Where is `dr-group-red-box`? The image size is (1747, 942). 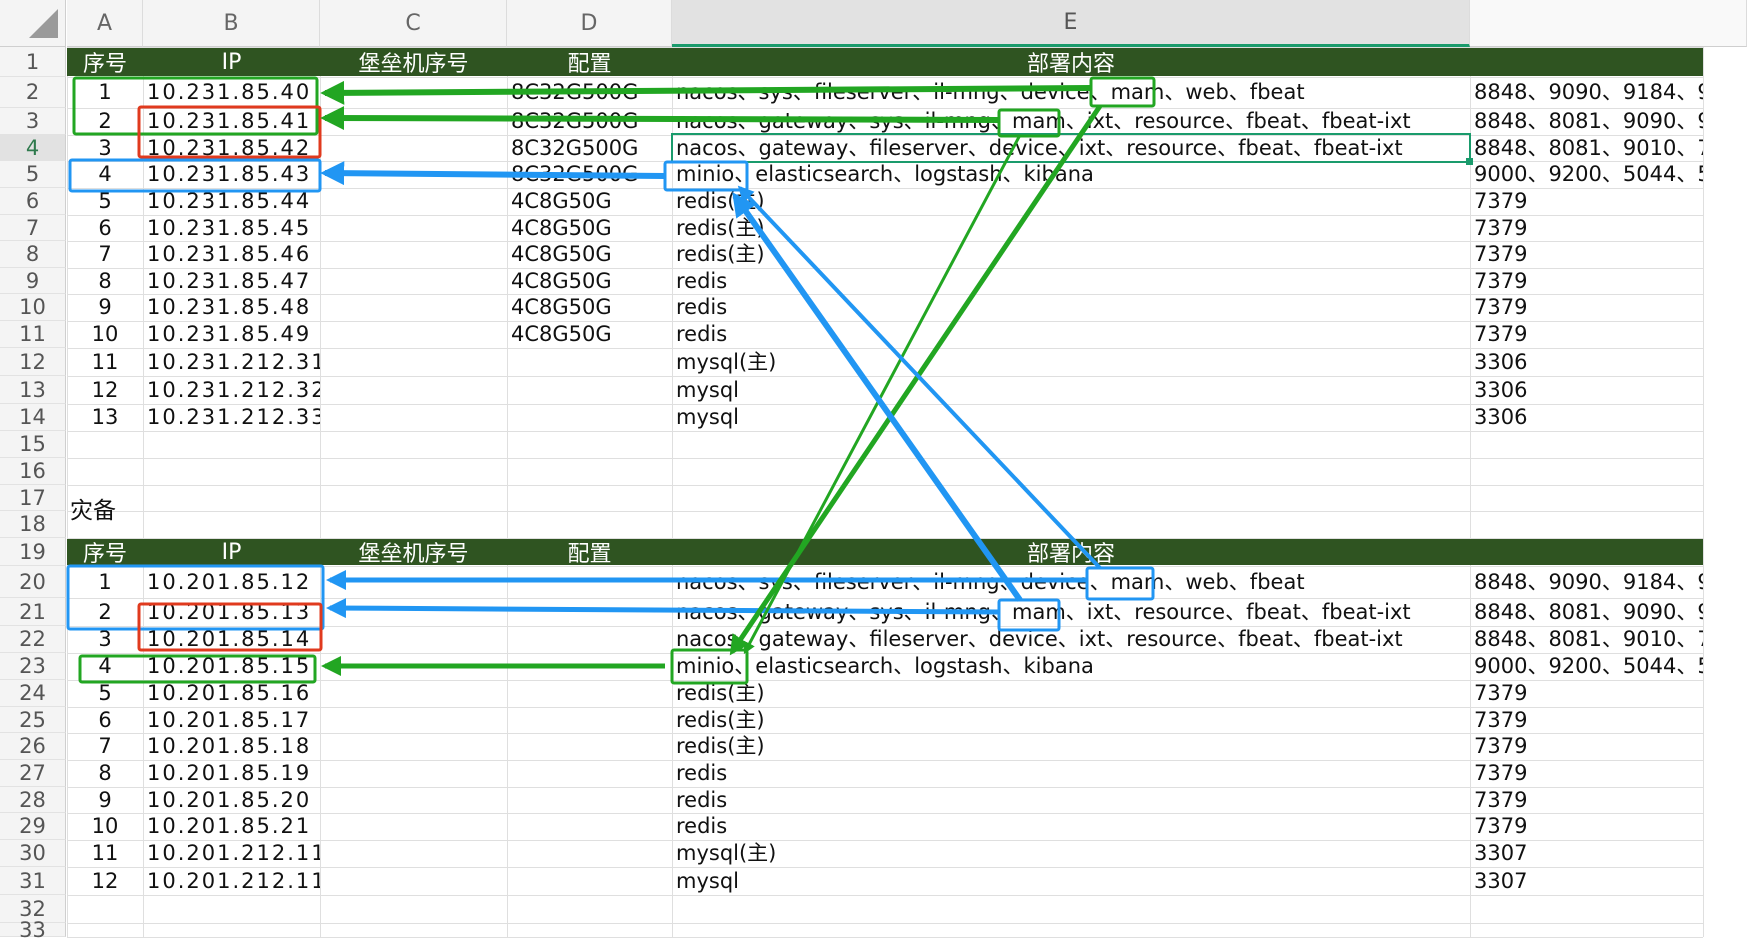 dr-group-red-box is located at coordinates (230, 627).